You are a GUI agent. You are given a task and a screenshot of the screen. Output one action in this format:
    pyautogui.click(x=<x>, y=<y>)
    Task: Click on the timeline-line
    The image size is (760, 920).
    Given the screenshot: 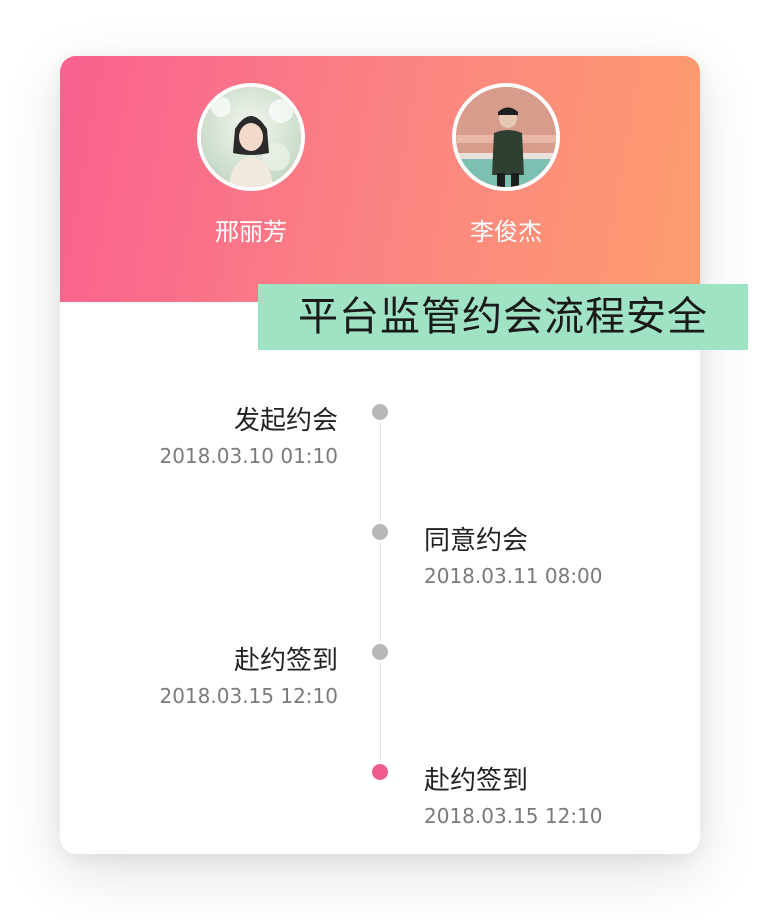 What is the action you would take?
    pyautogui.click(x=380, y=593)
    